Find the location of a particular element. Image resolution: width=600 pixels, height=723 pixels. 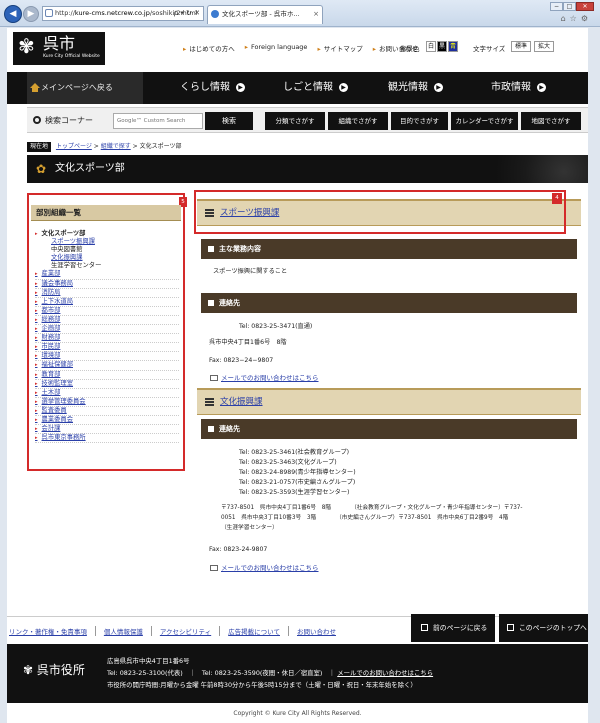

utility-links: はじめての方へ Foreign language サイトマップ お問い合わせ is located at coordinates (300, 48).